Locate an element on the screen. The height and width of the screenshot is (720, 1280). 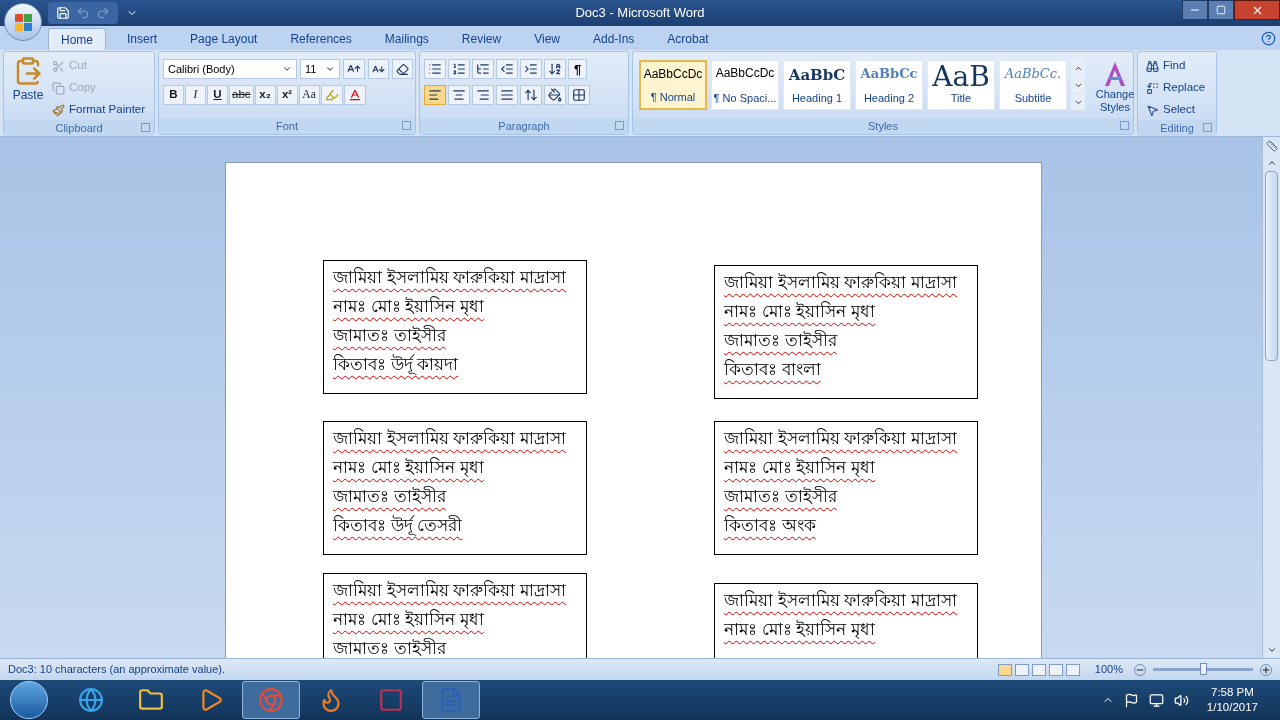
ribbon-tab: Add-Ins is located at coordinates (613, 39).